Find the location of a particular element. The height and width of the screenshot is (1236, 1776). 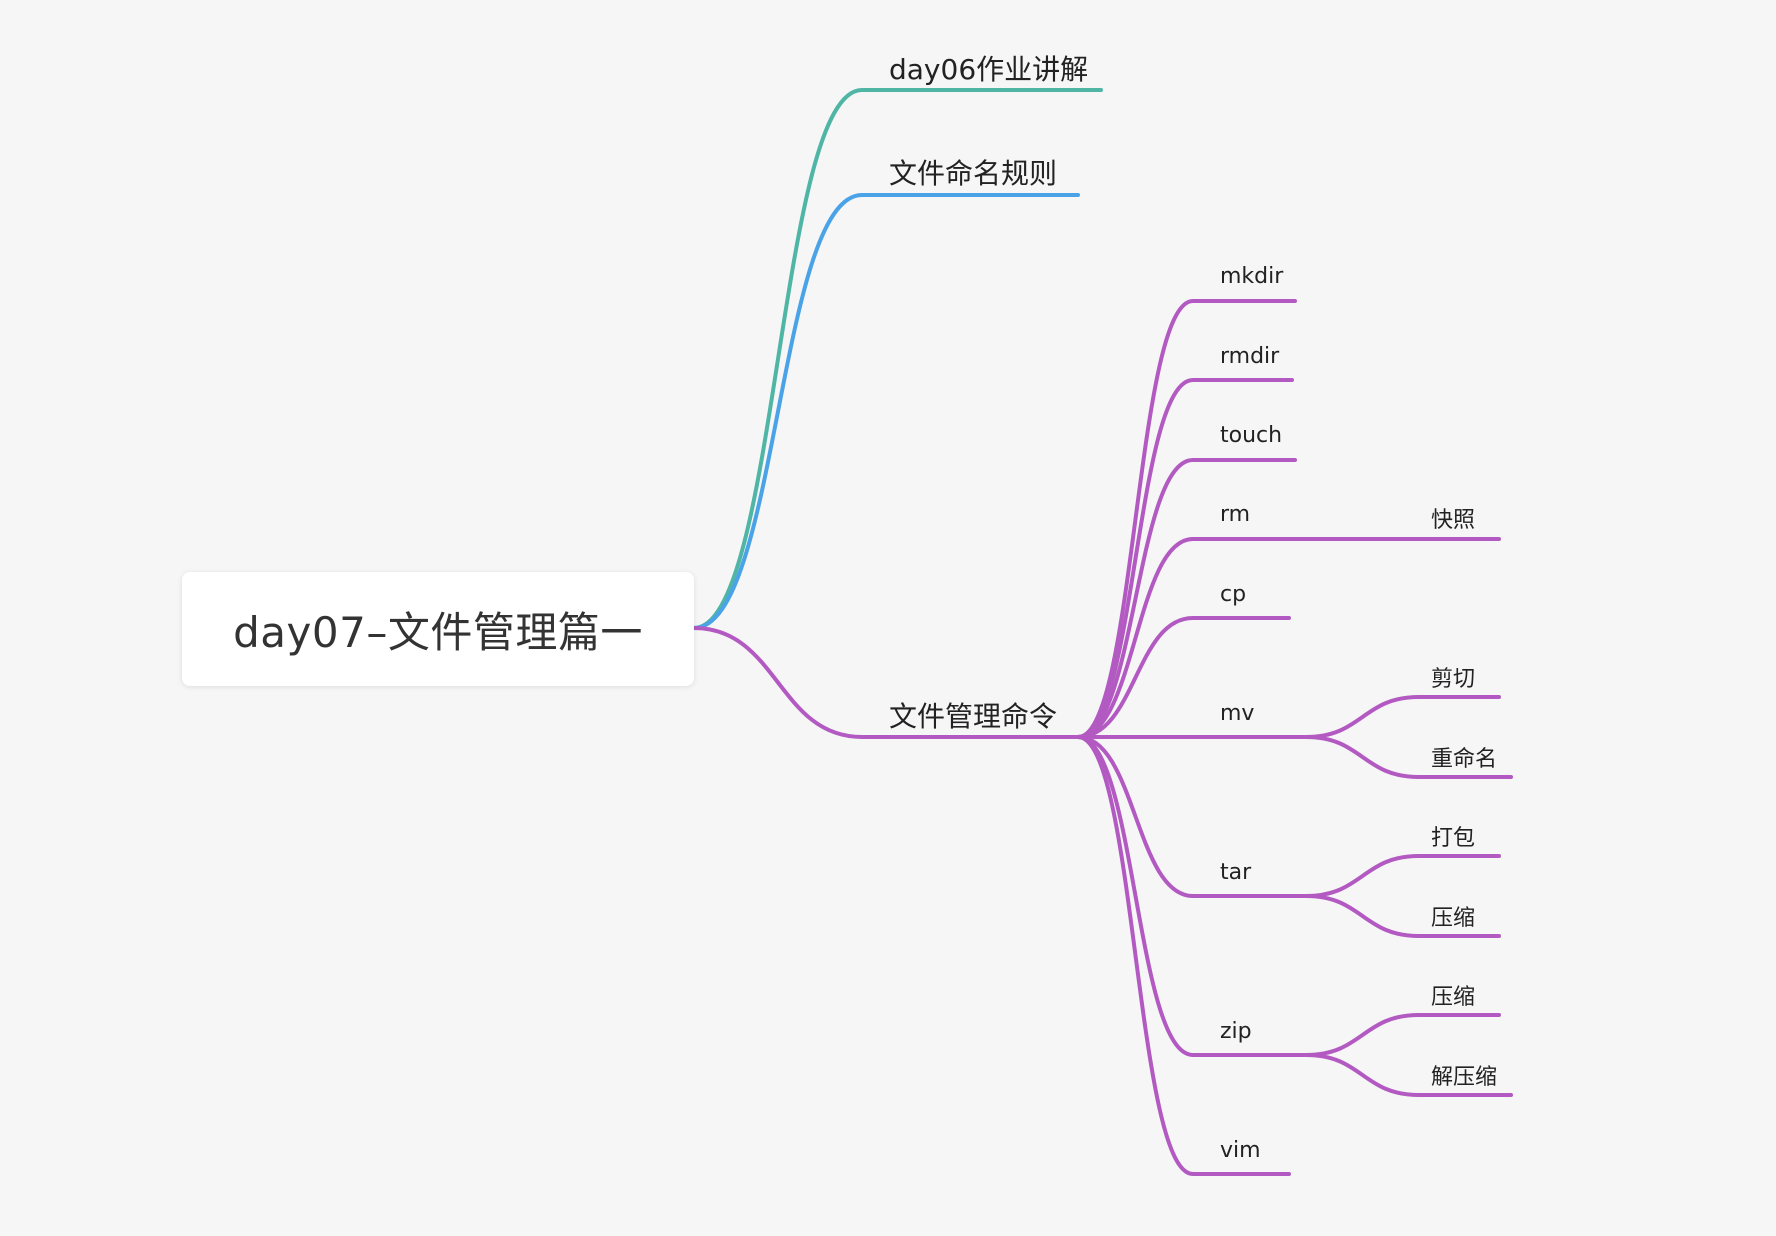

branch-file-management-commands: 文件管理命令 is located at coordinates (973, 715).